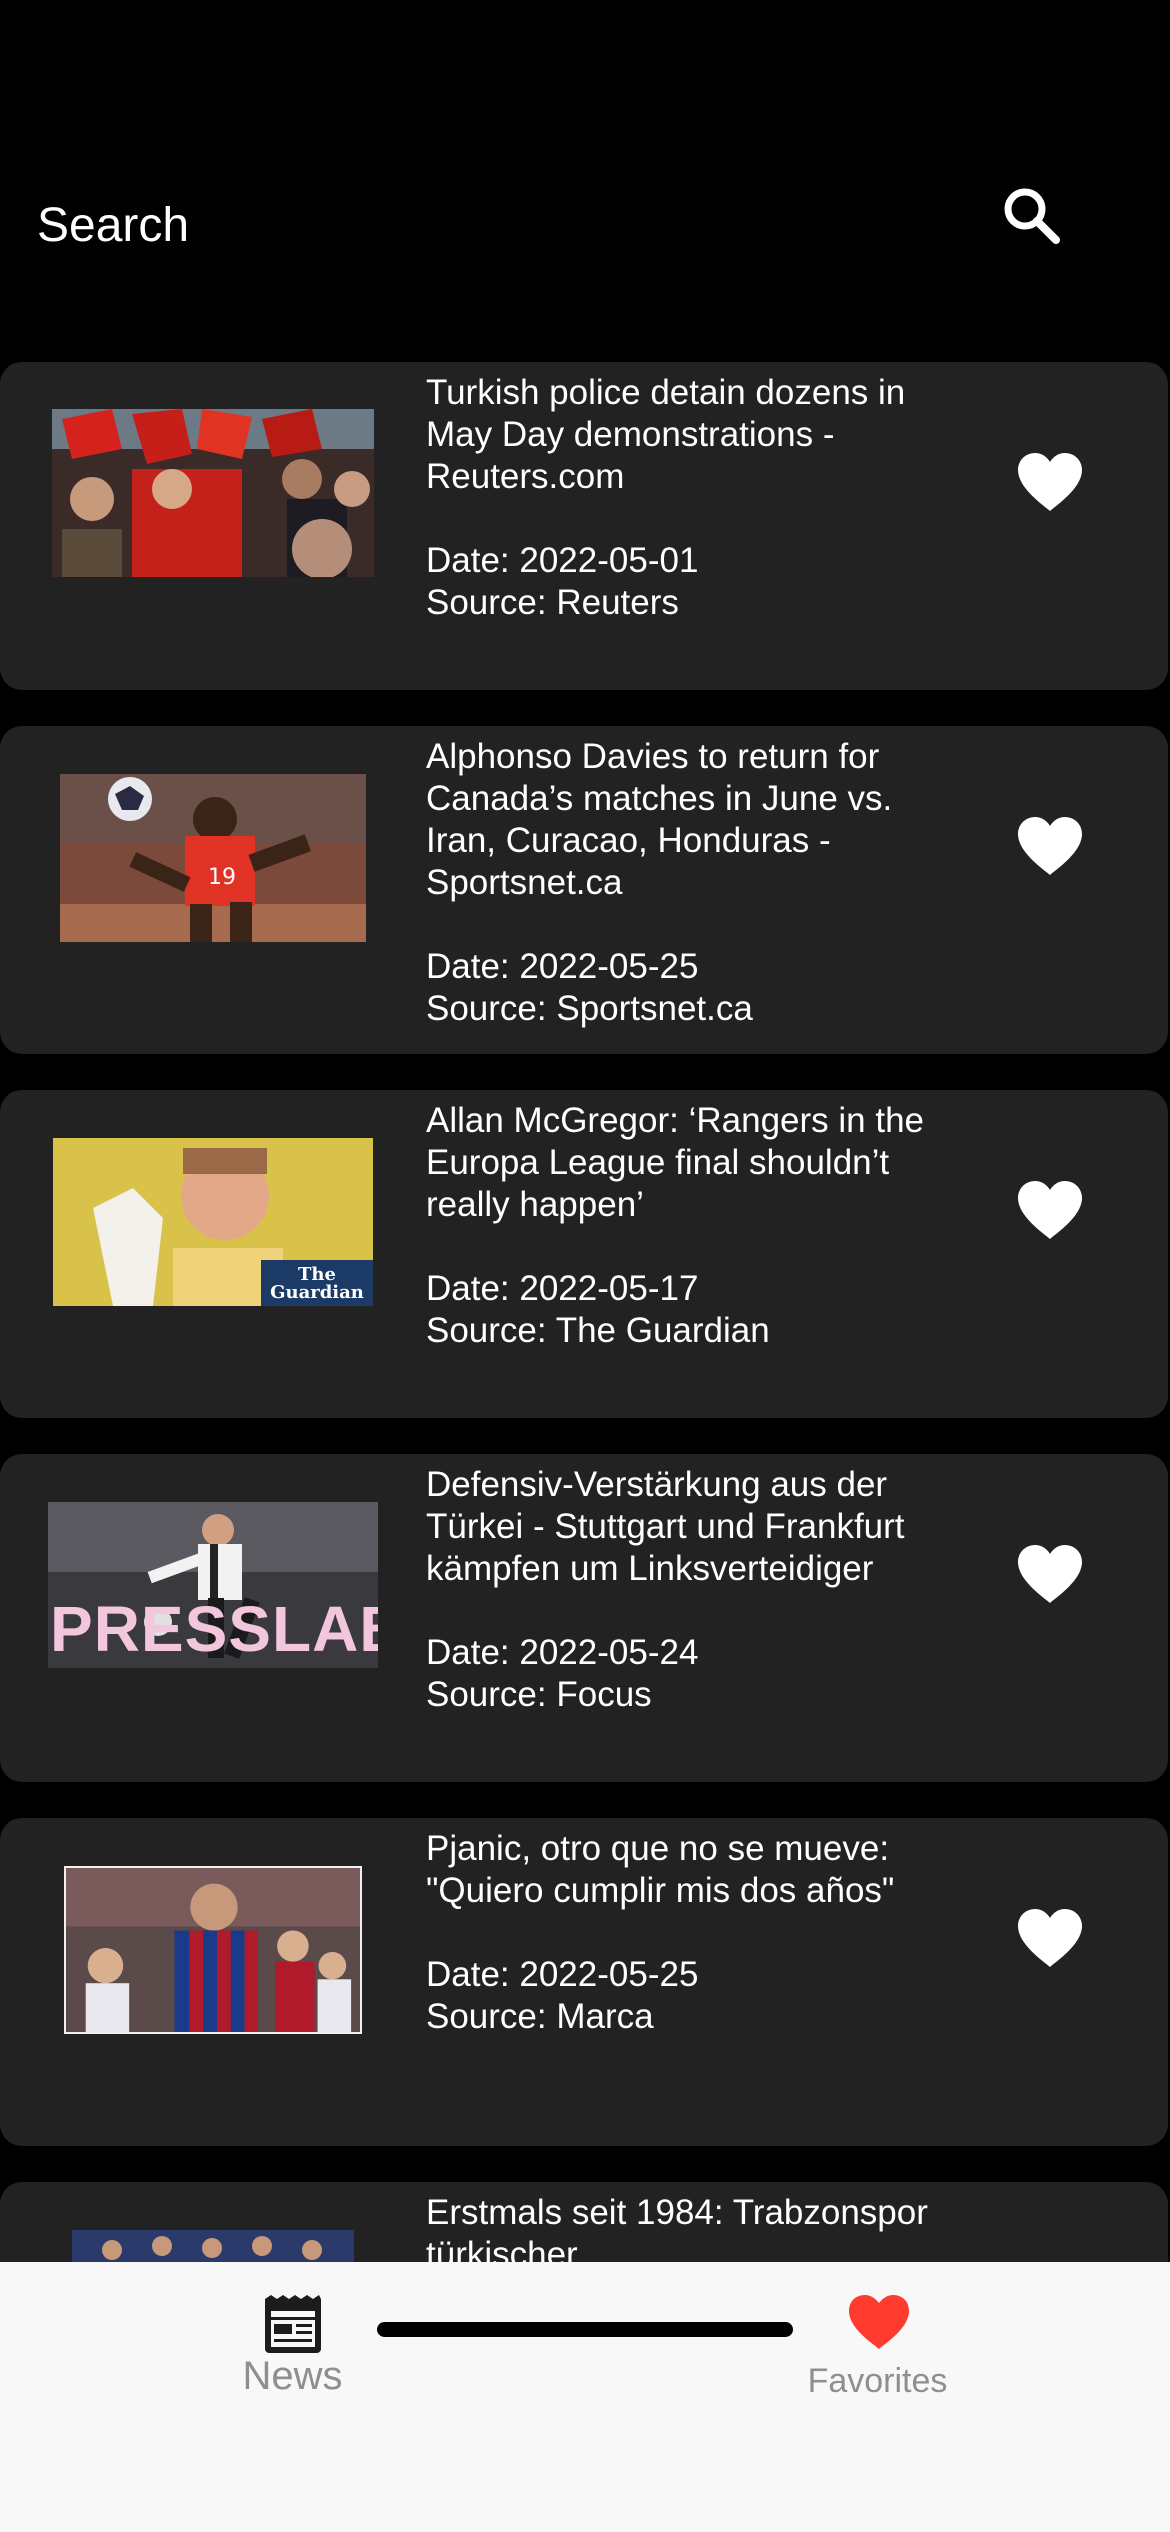 The height and width of the screenshot is (2532, 1170). I want to click on article-source: Source: Reuters, so click(552, 602).